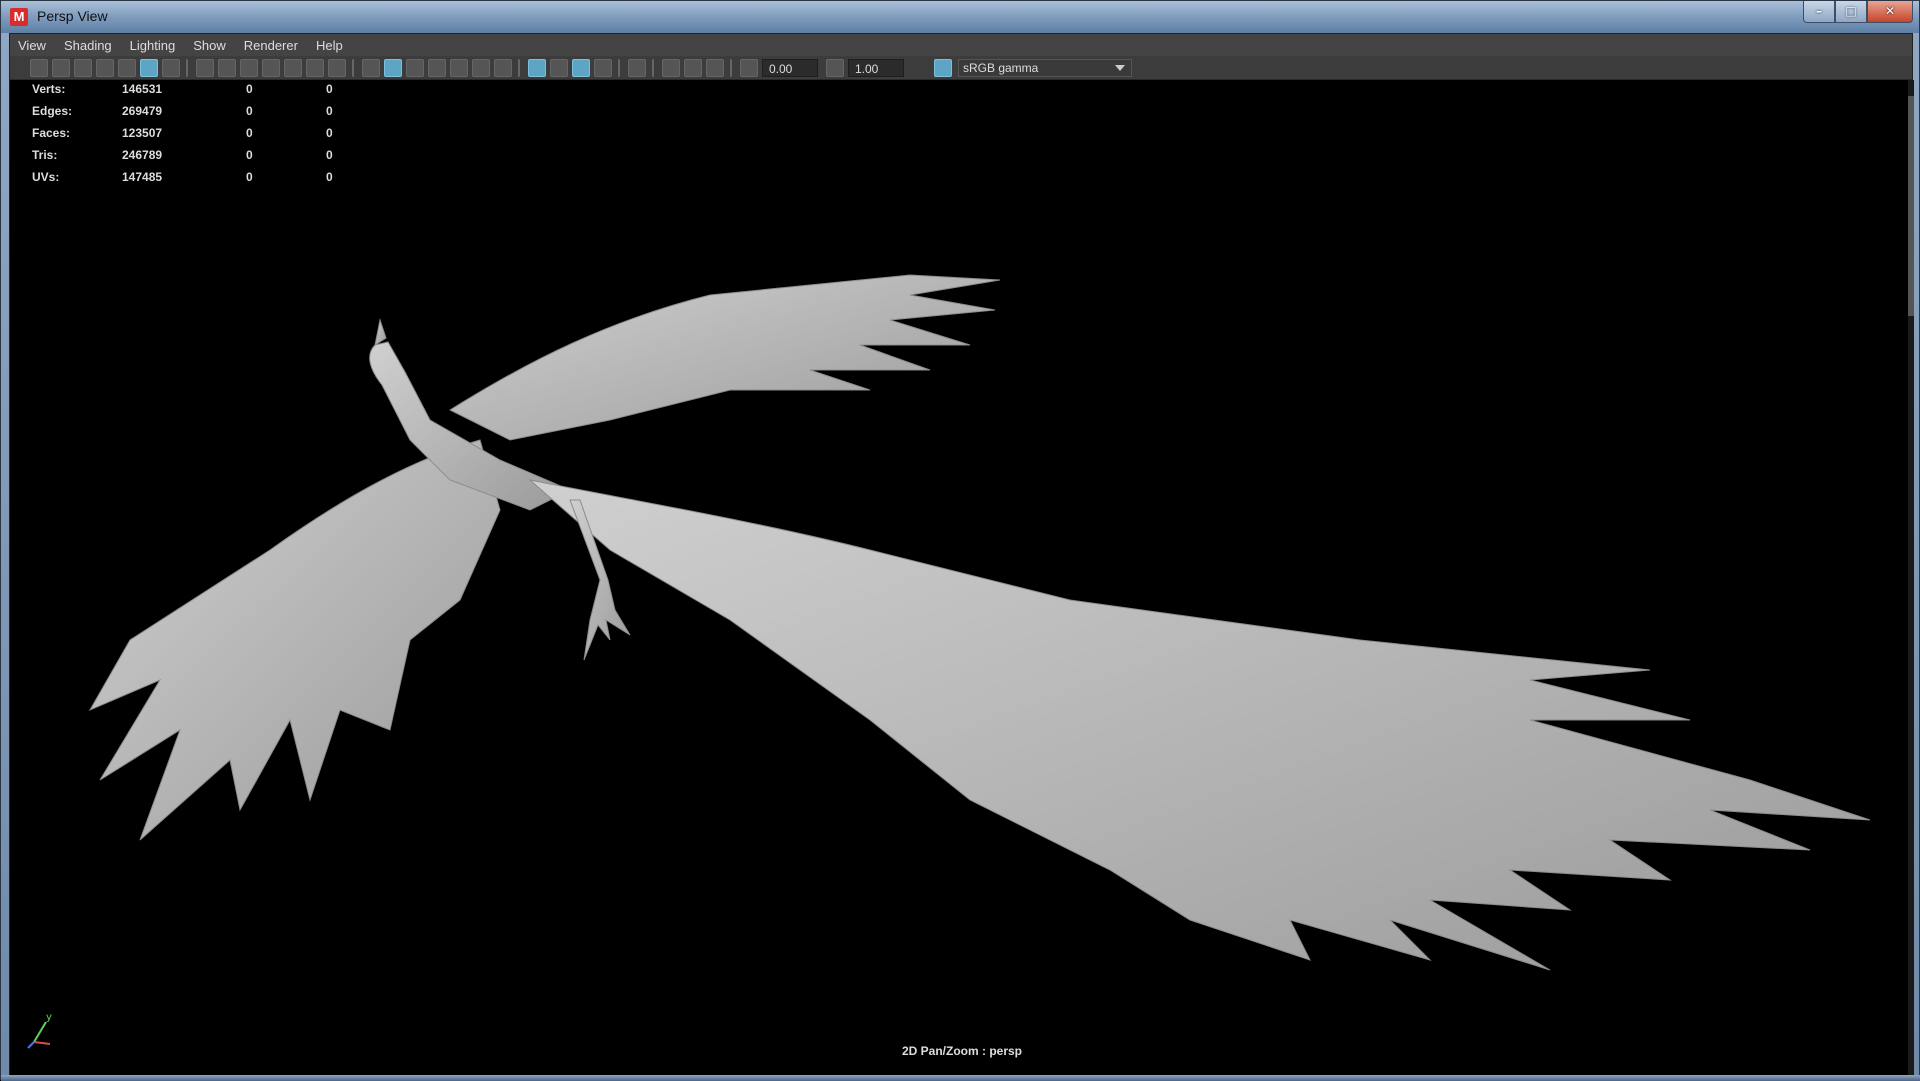 This screenshot has height=1081, width=1920. What do you see at coordinates (637, 68) in the screenshot?
I see `isolate-select-icon` at bounding box center [637, 68].